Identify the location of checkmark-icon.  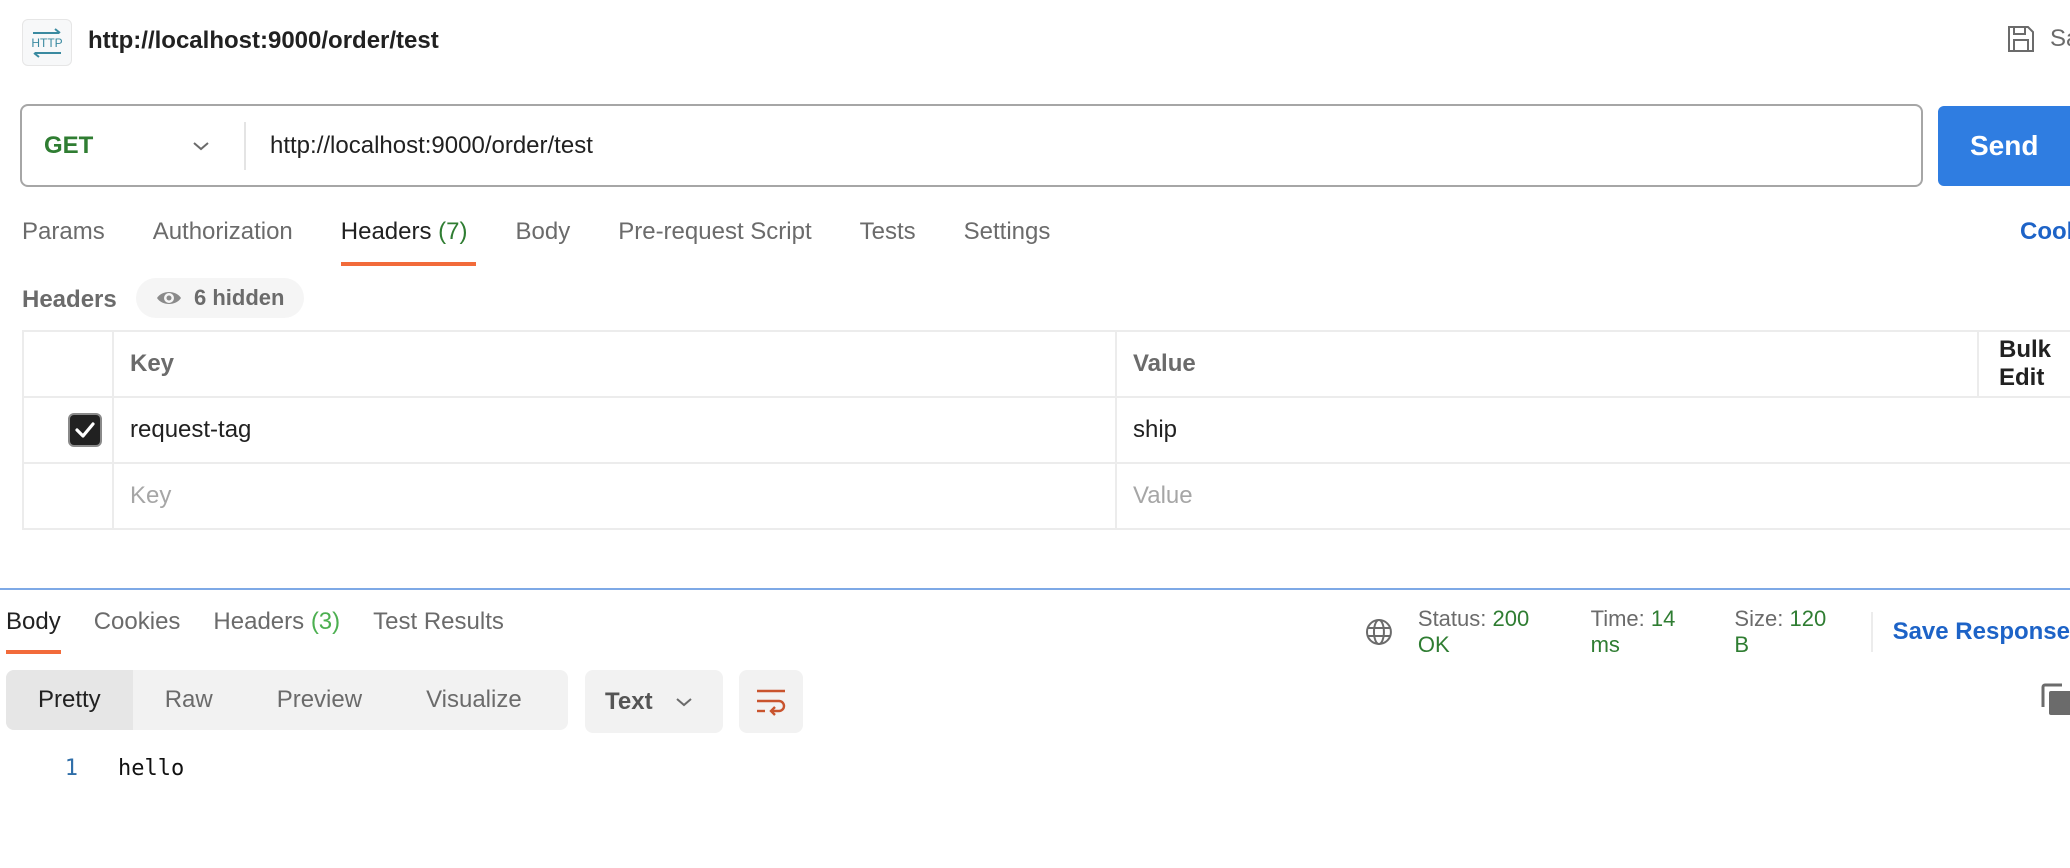
(85, 430).